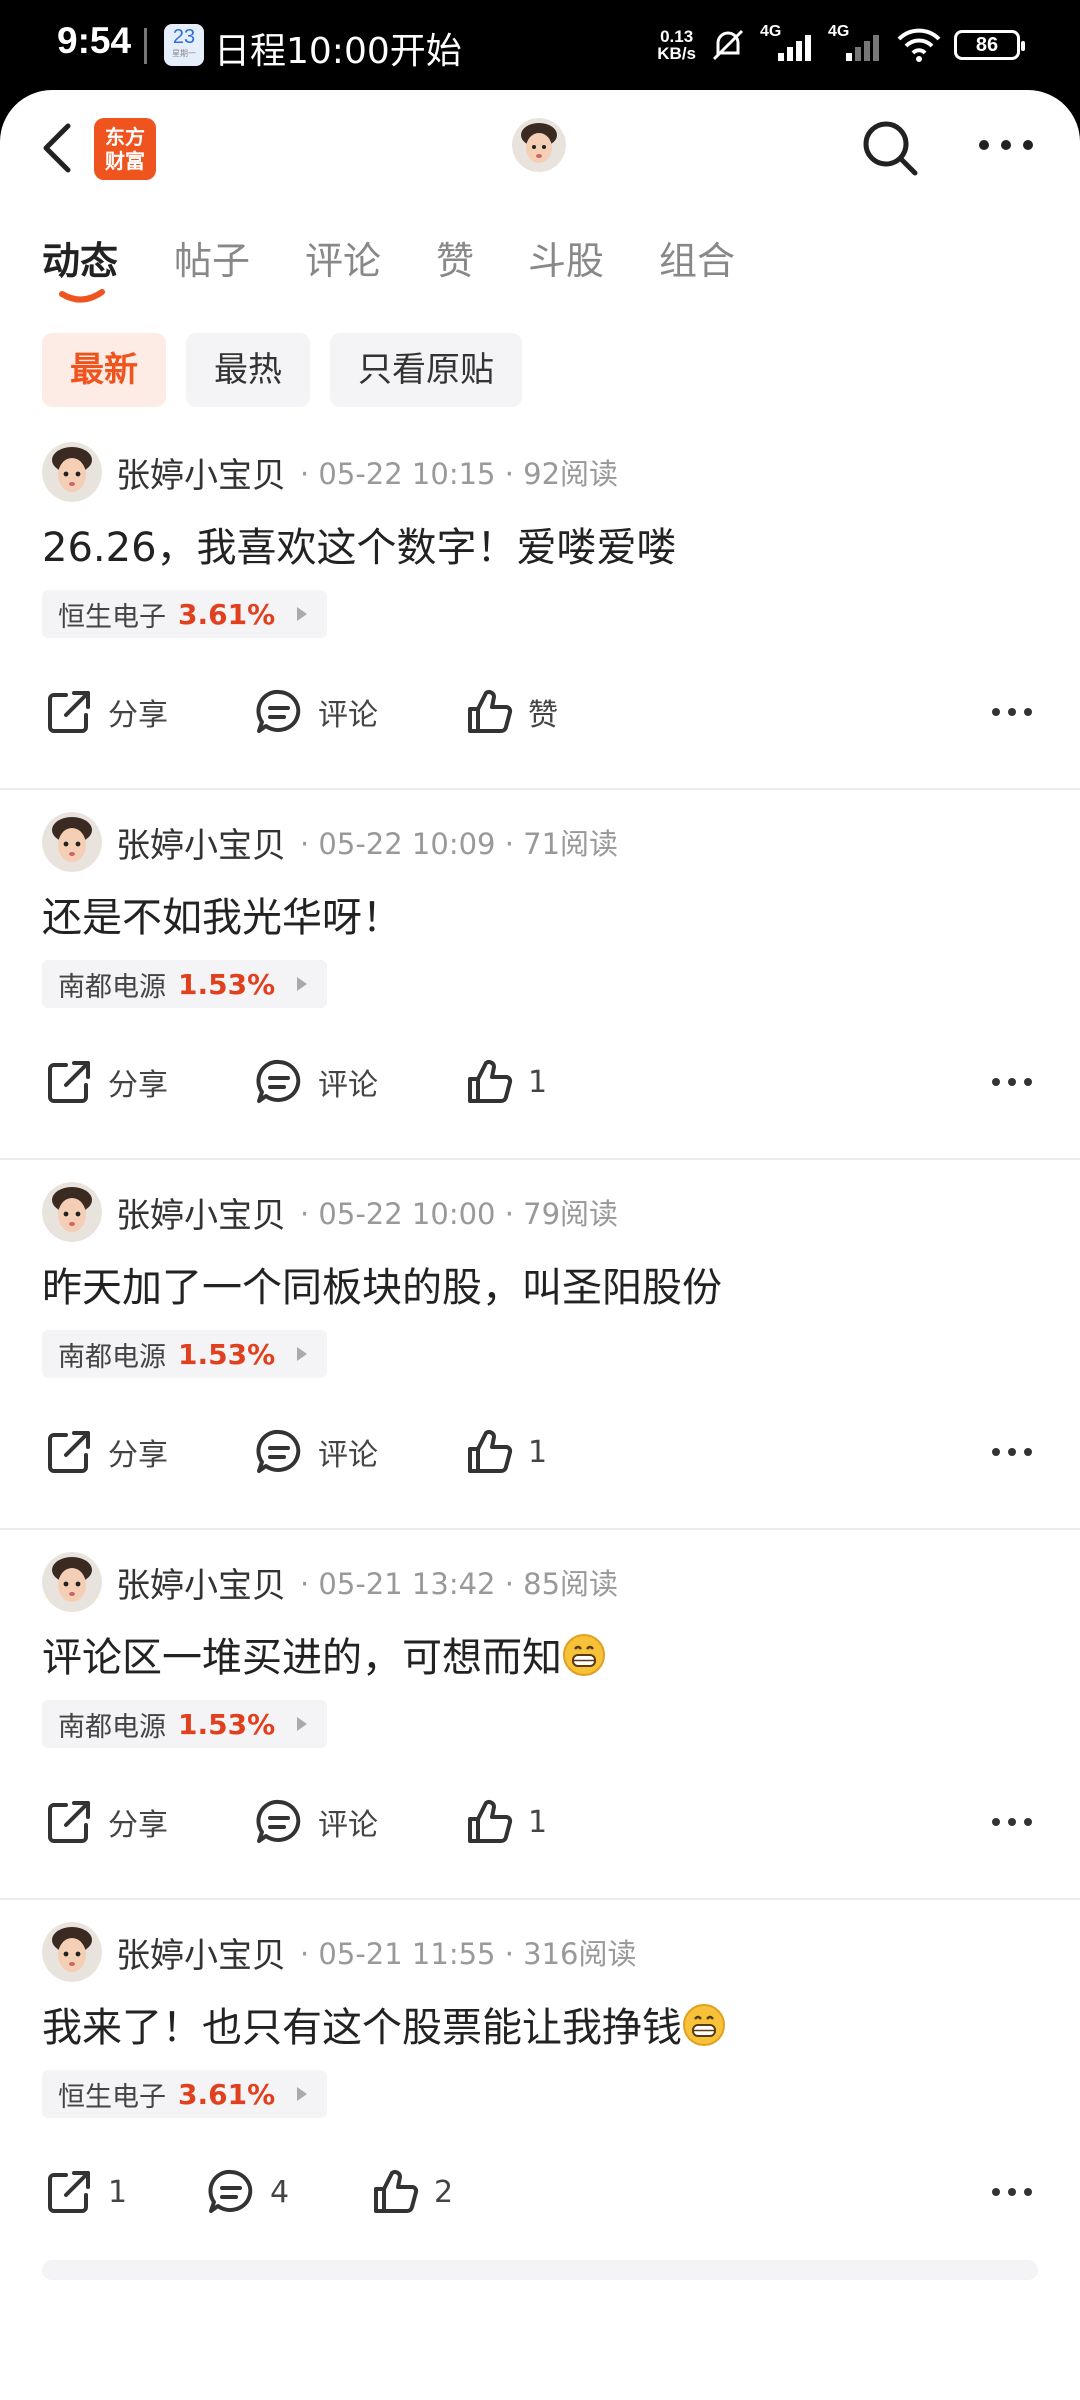 The image size is (1080, 2400). I want to click on stock-name: 南都电源, so click(112, 1727).